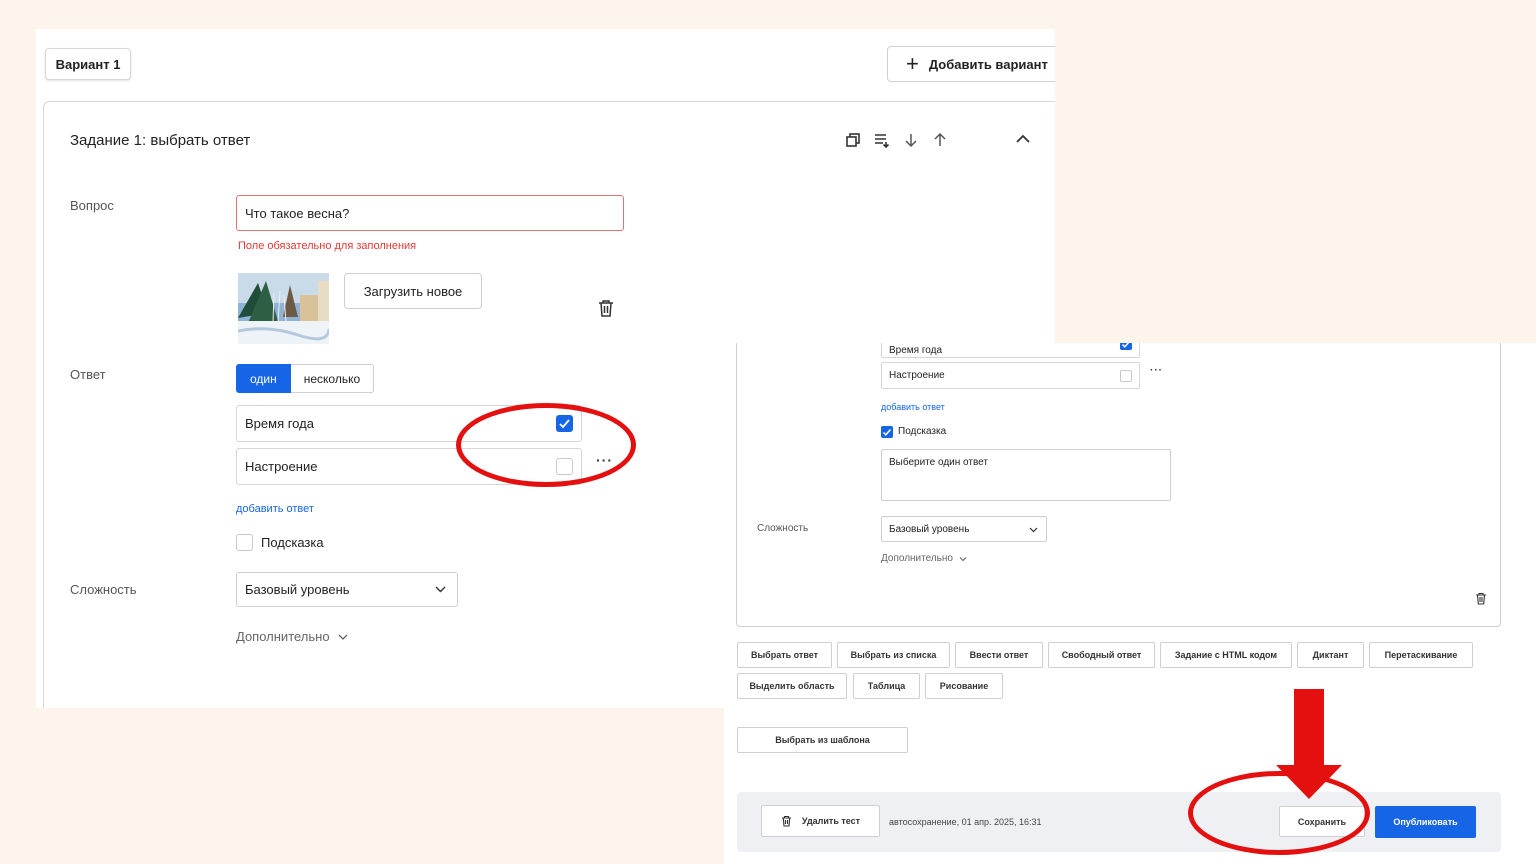  Describe the element at coordinates (784, 655) in the screenshot. I see `task-type-button: Выбрать ответ` at that location.